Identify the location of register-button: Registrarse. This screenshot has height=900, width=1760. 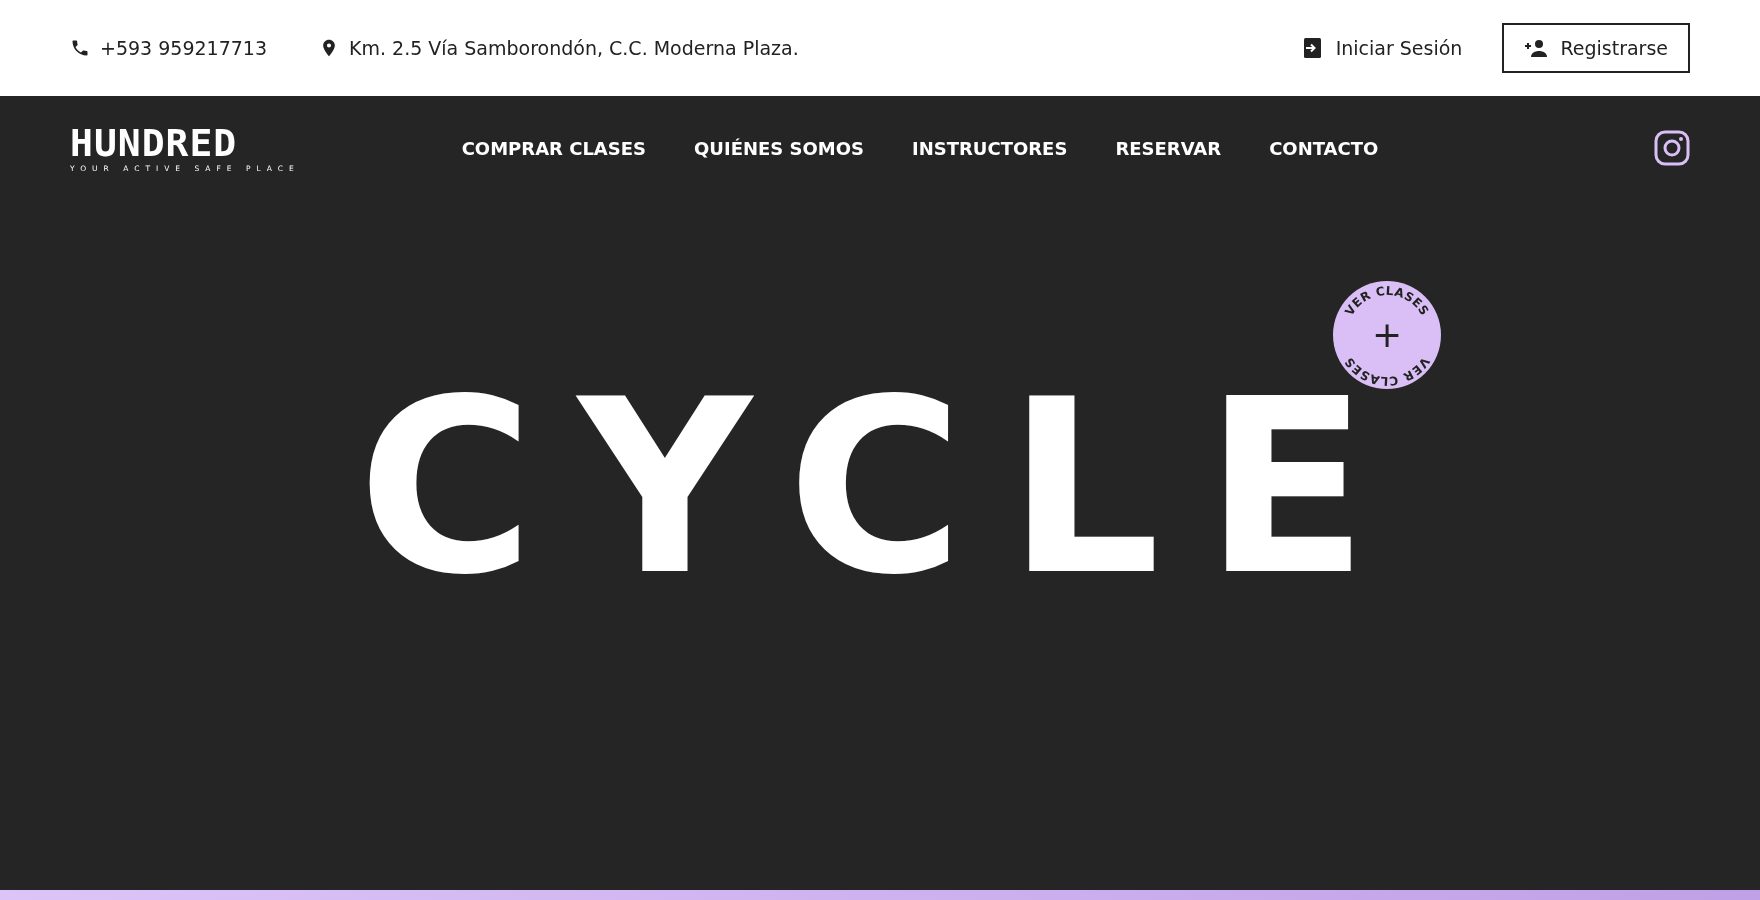
(1596, 48).